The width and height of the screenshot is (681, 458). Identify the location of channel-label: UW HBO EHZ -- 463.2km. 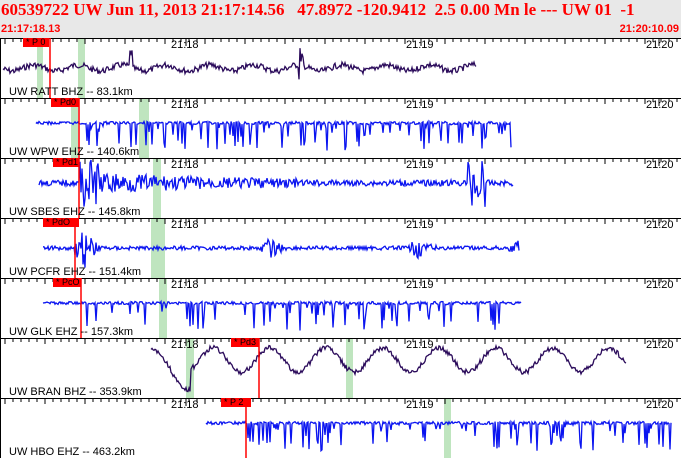
(72, 452).